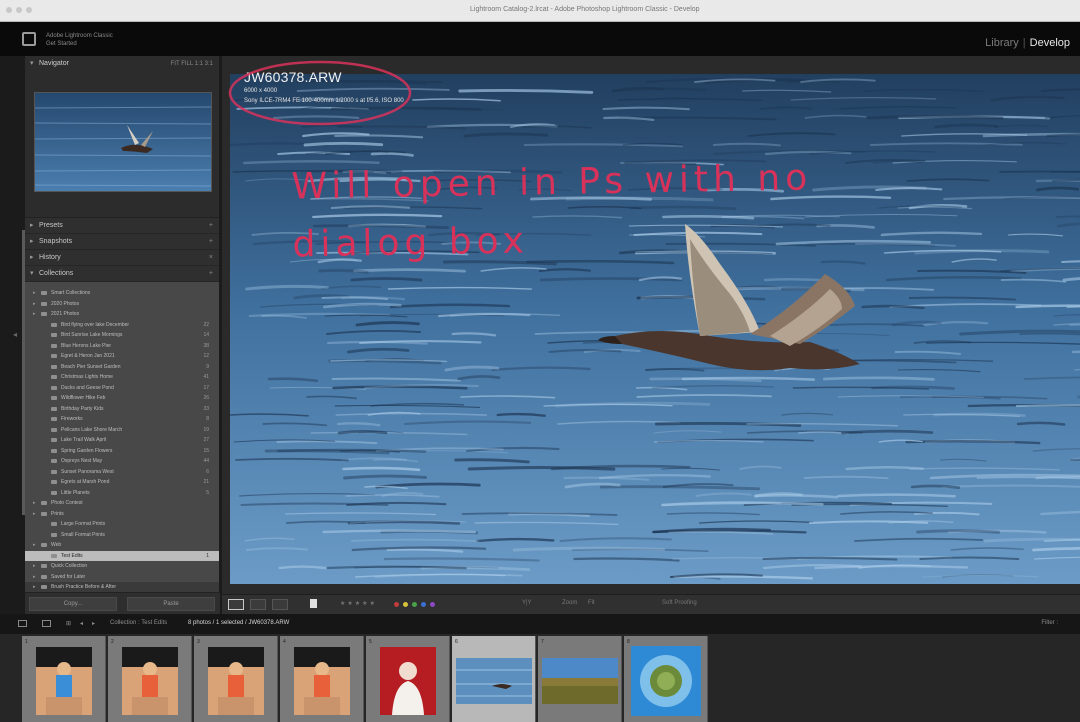 Image resolution: width=1080 pixels, height=722 pixels. What do you see at coordinates (313, 603) in the screenshot?
I see `pick-flag-icon` at bounding box center [313, 603].